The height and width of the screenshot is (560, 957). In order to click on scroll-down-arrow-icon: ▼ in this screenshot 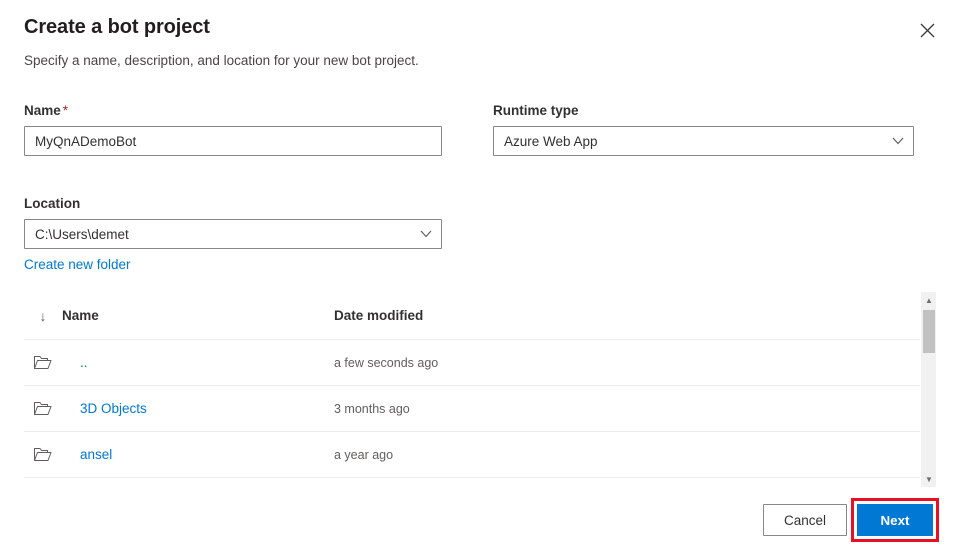, I will do `click(929, 479)`.